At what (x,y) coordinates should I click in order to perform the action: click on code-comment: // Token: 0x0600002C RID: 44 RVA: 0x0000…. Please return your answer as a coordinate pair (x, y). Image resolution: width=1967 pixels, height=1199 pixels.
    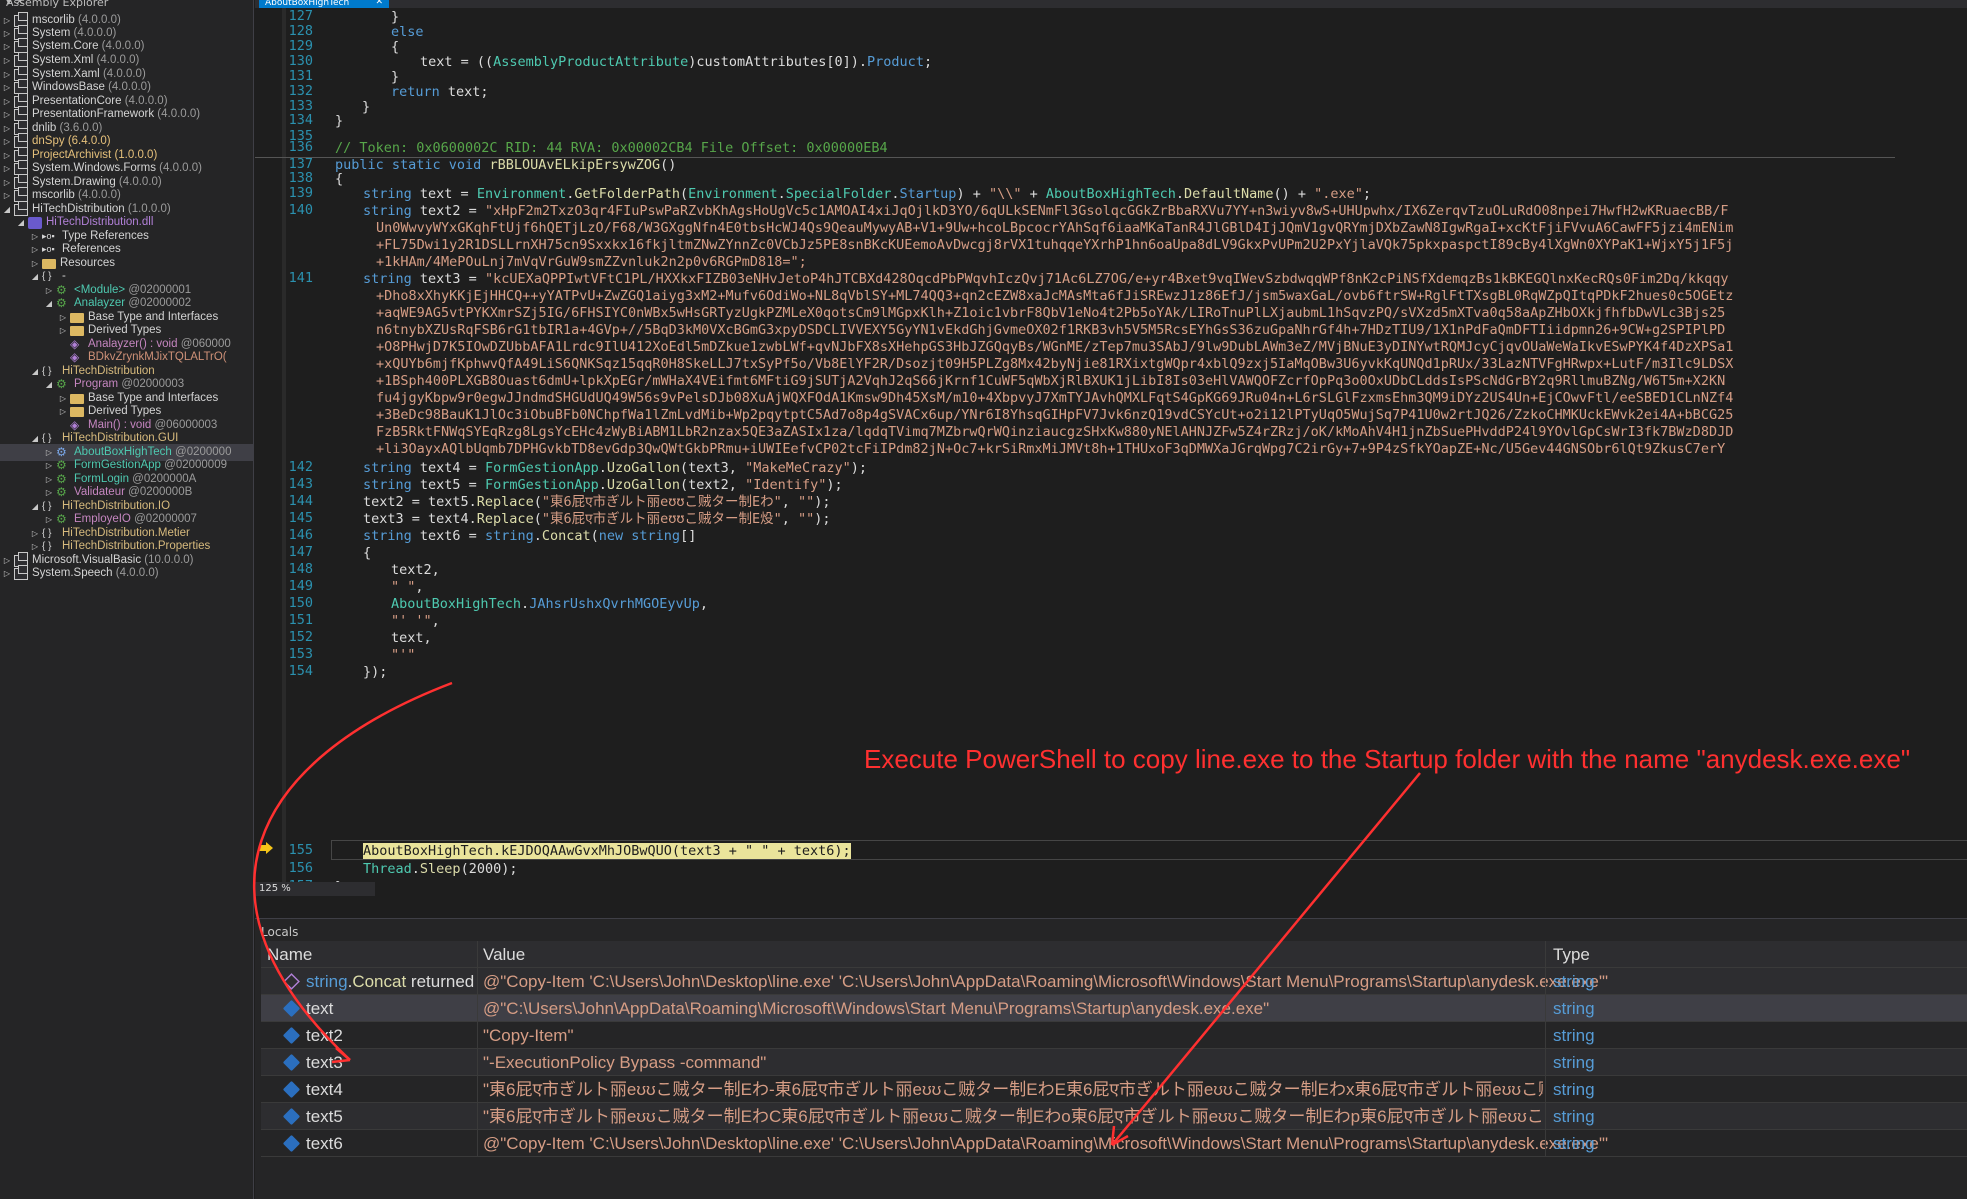
    Looking at the image, I should click on (611, 148).